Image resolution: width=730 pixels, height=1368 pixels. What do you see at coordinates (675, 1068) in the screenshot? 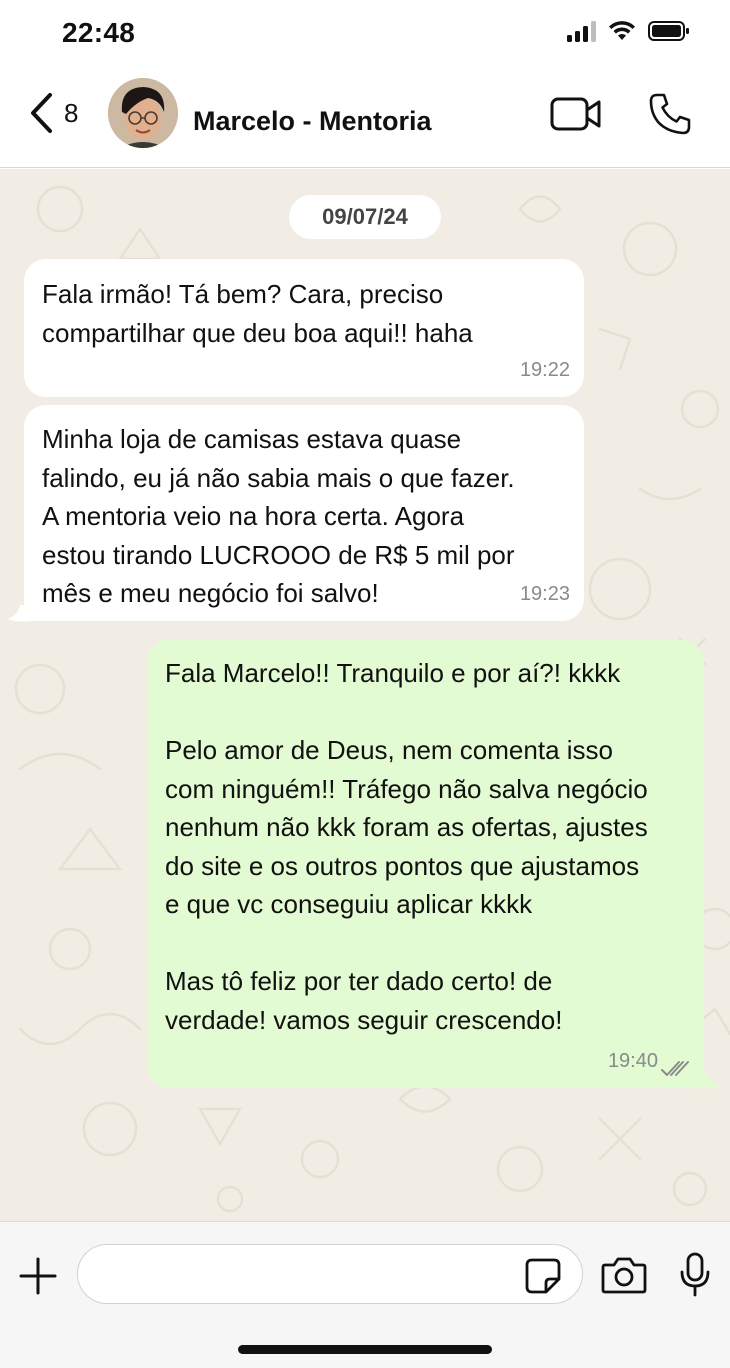
I see `double-check-icon` at bounding box center [675, 1068].